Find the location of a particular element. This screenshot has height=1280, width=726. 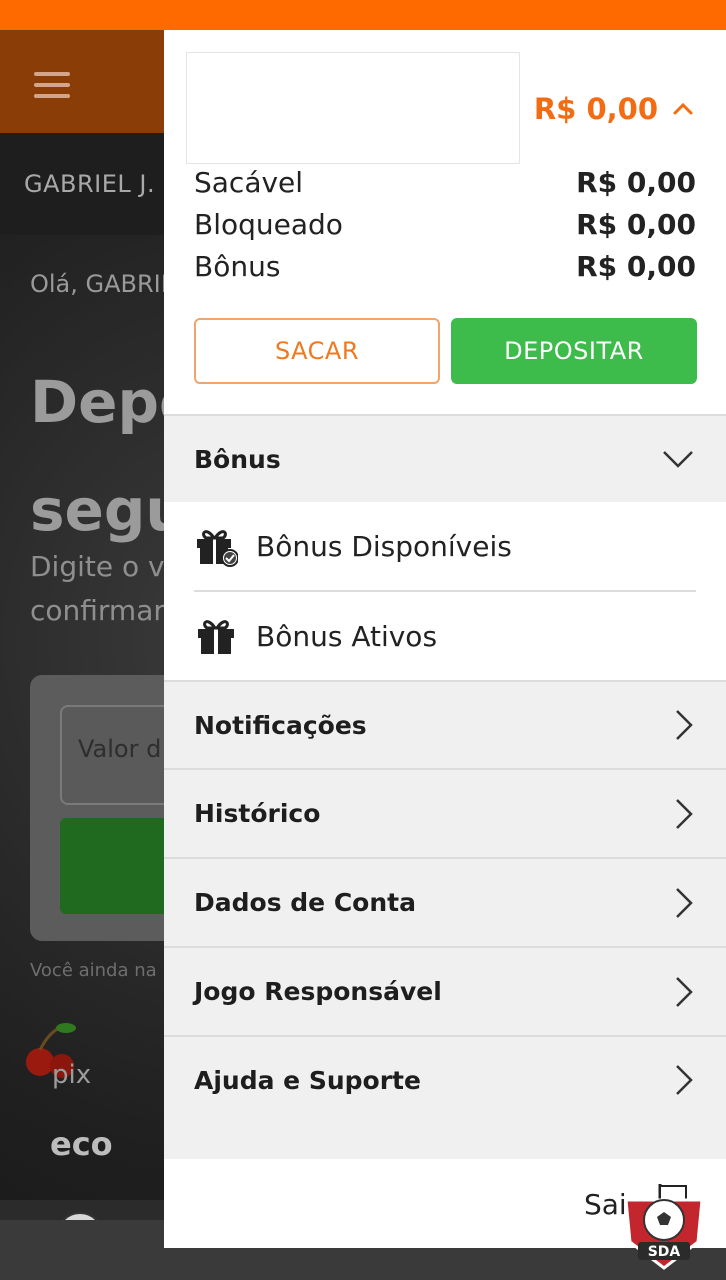

bonus-section-toggle: Bônus is located at coordinates (445, 459).